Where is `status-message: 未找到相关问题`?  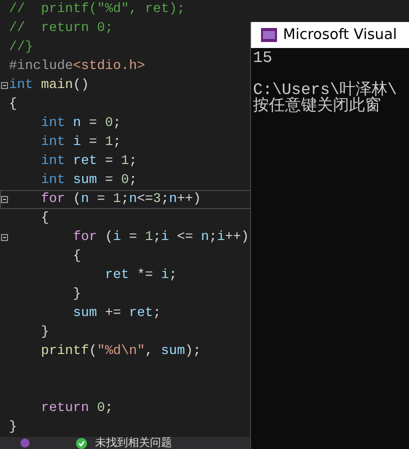 status-message: 未找到相关问题 is located at coordinates (133, 443).